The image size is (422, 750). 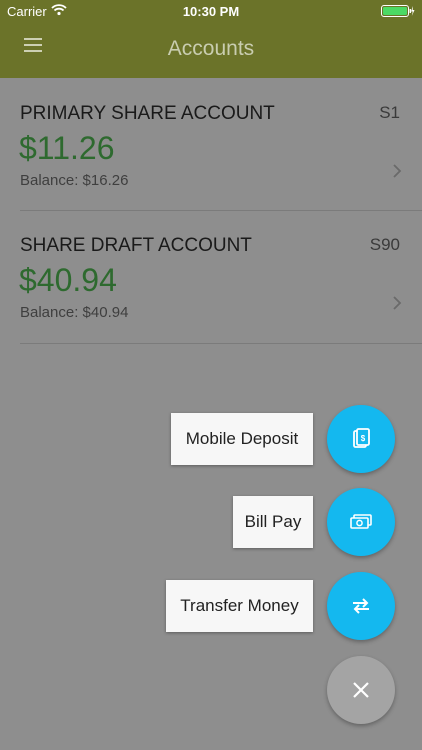 What do you see at coordinates (389, 112) in the screenshot?
I see `account-code: S1` at bounding box center [389, 112].